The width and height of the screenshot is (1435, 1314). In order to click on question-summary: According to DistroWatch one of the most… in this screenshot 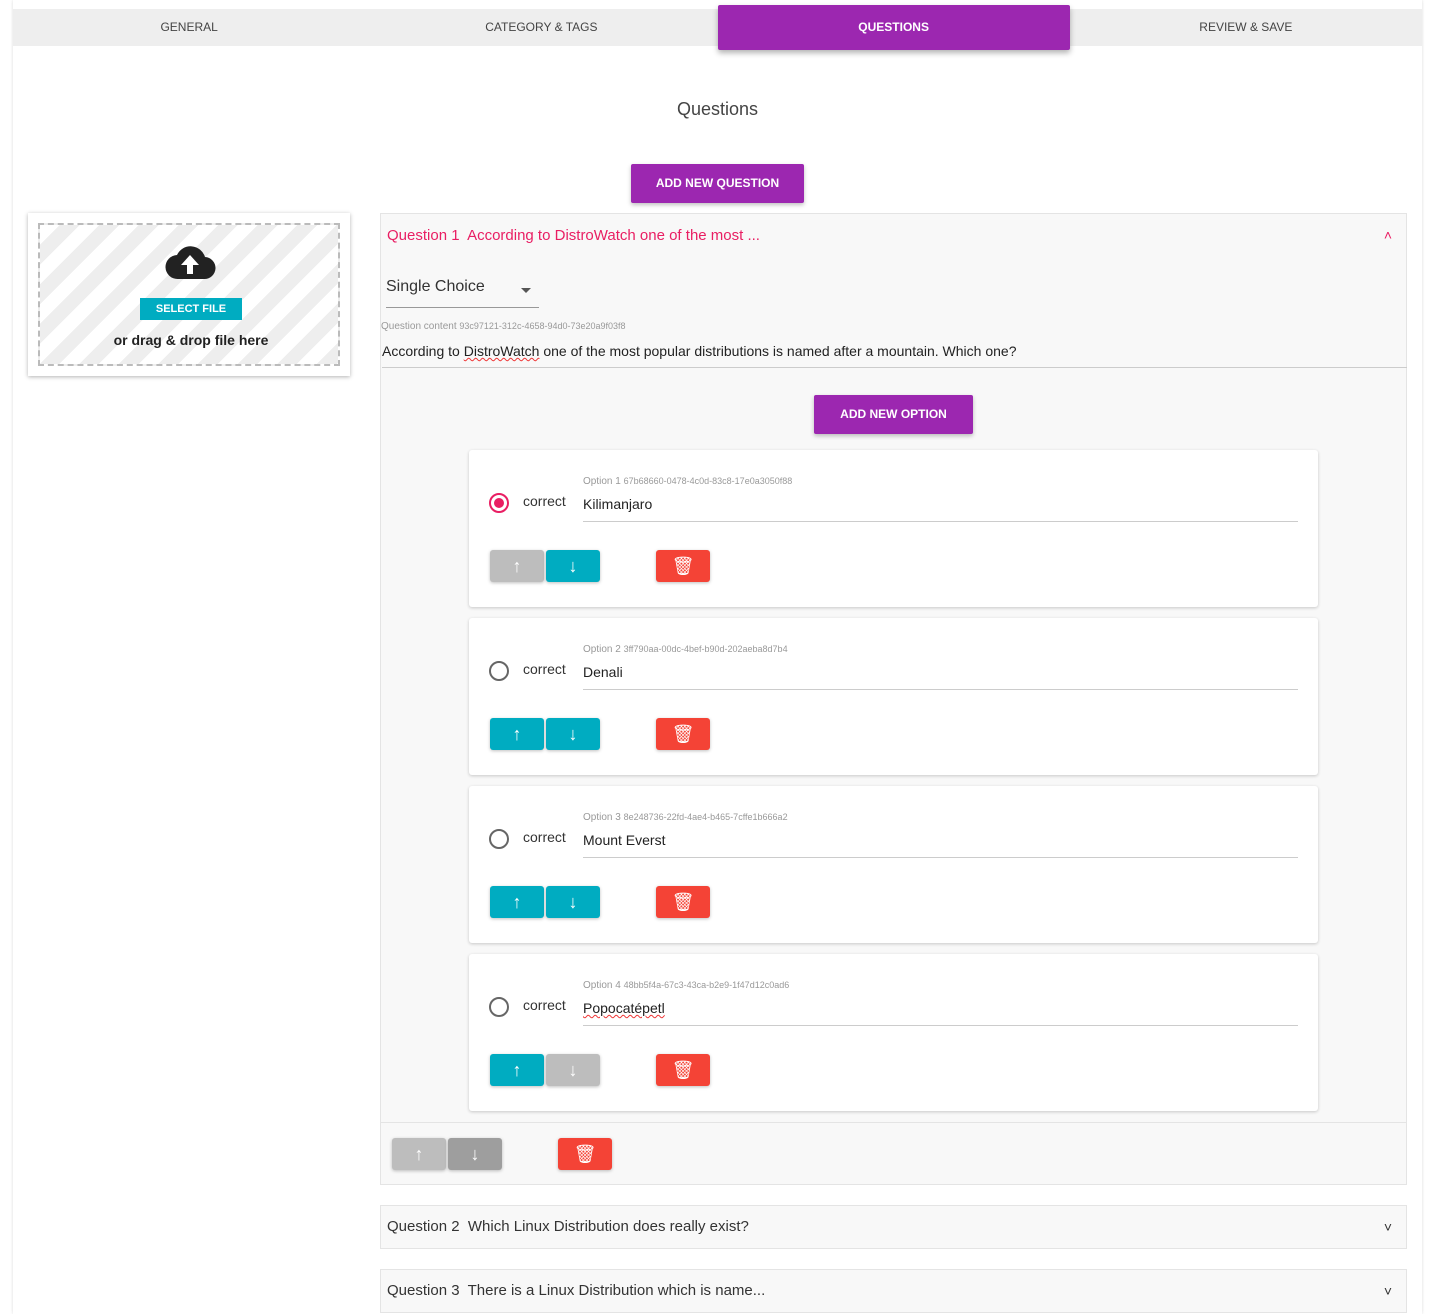, I will do `click(613, 235)`.